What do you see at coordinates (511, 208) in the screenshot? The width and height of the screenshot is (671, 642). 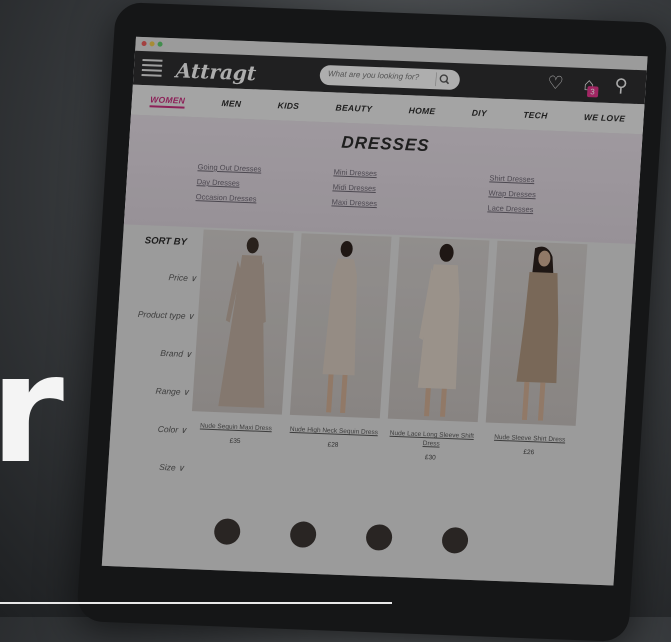 I see `subcategory-link: Lace Dresses` at bounding box center [511, 208].